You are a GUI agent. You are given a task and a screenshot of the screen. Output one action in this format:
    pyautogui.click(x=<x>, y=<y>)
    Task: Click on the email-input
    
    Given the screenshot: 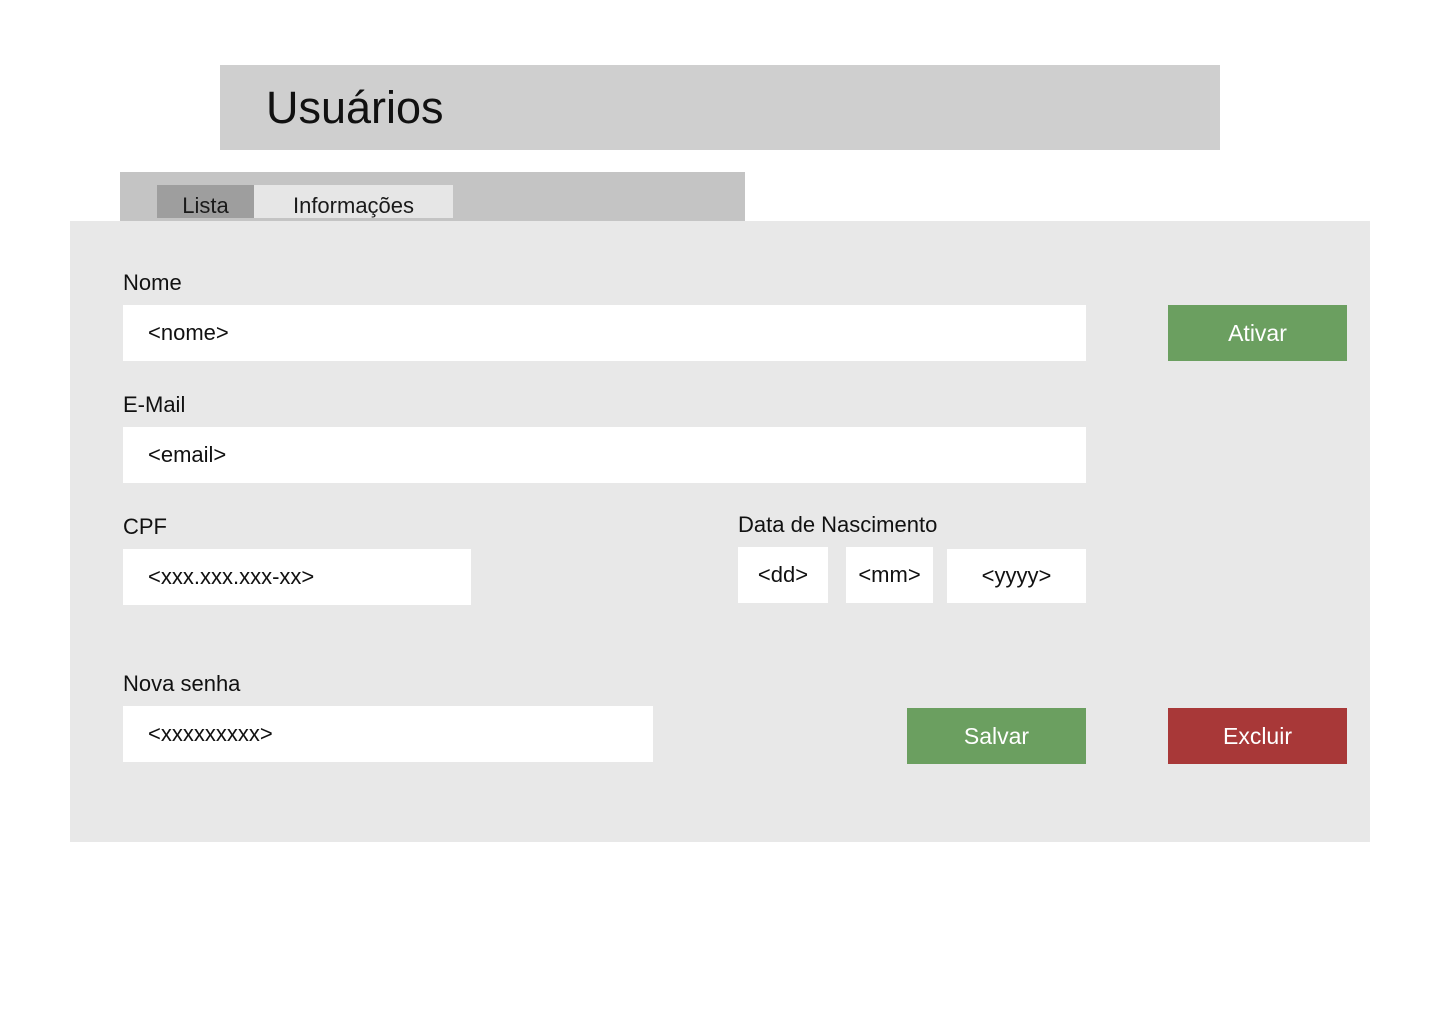 What is the action you would take?
    pyautogui.click(x=604, y=455)
    